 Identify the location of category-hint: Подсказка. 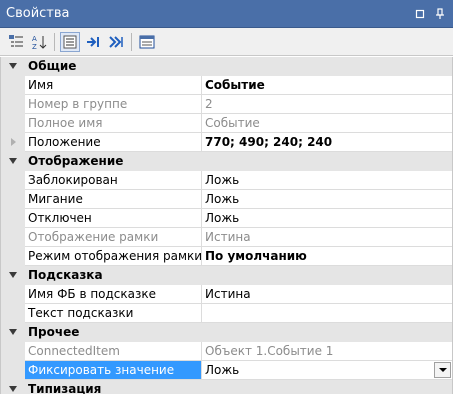
(226, 275).